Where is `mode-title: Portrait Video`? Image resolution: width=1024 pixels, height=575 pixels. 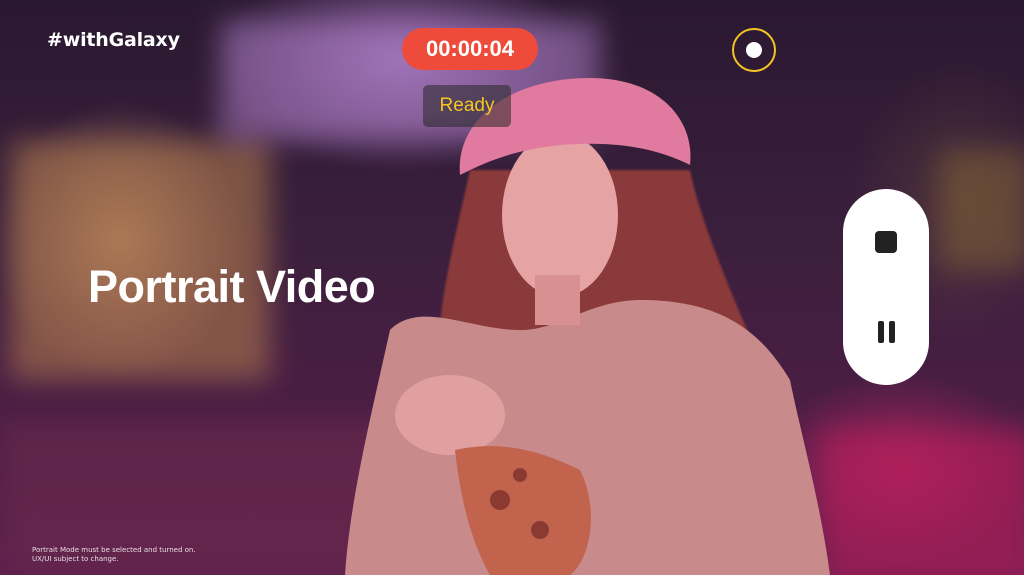
mode-title: Portrait Video is located at coordinates (232, 286).